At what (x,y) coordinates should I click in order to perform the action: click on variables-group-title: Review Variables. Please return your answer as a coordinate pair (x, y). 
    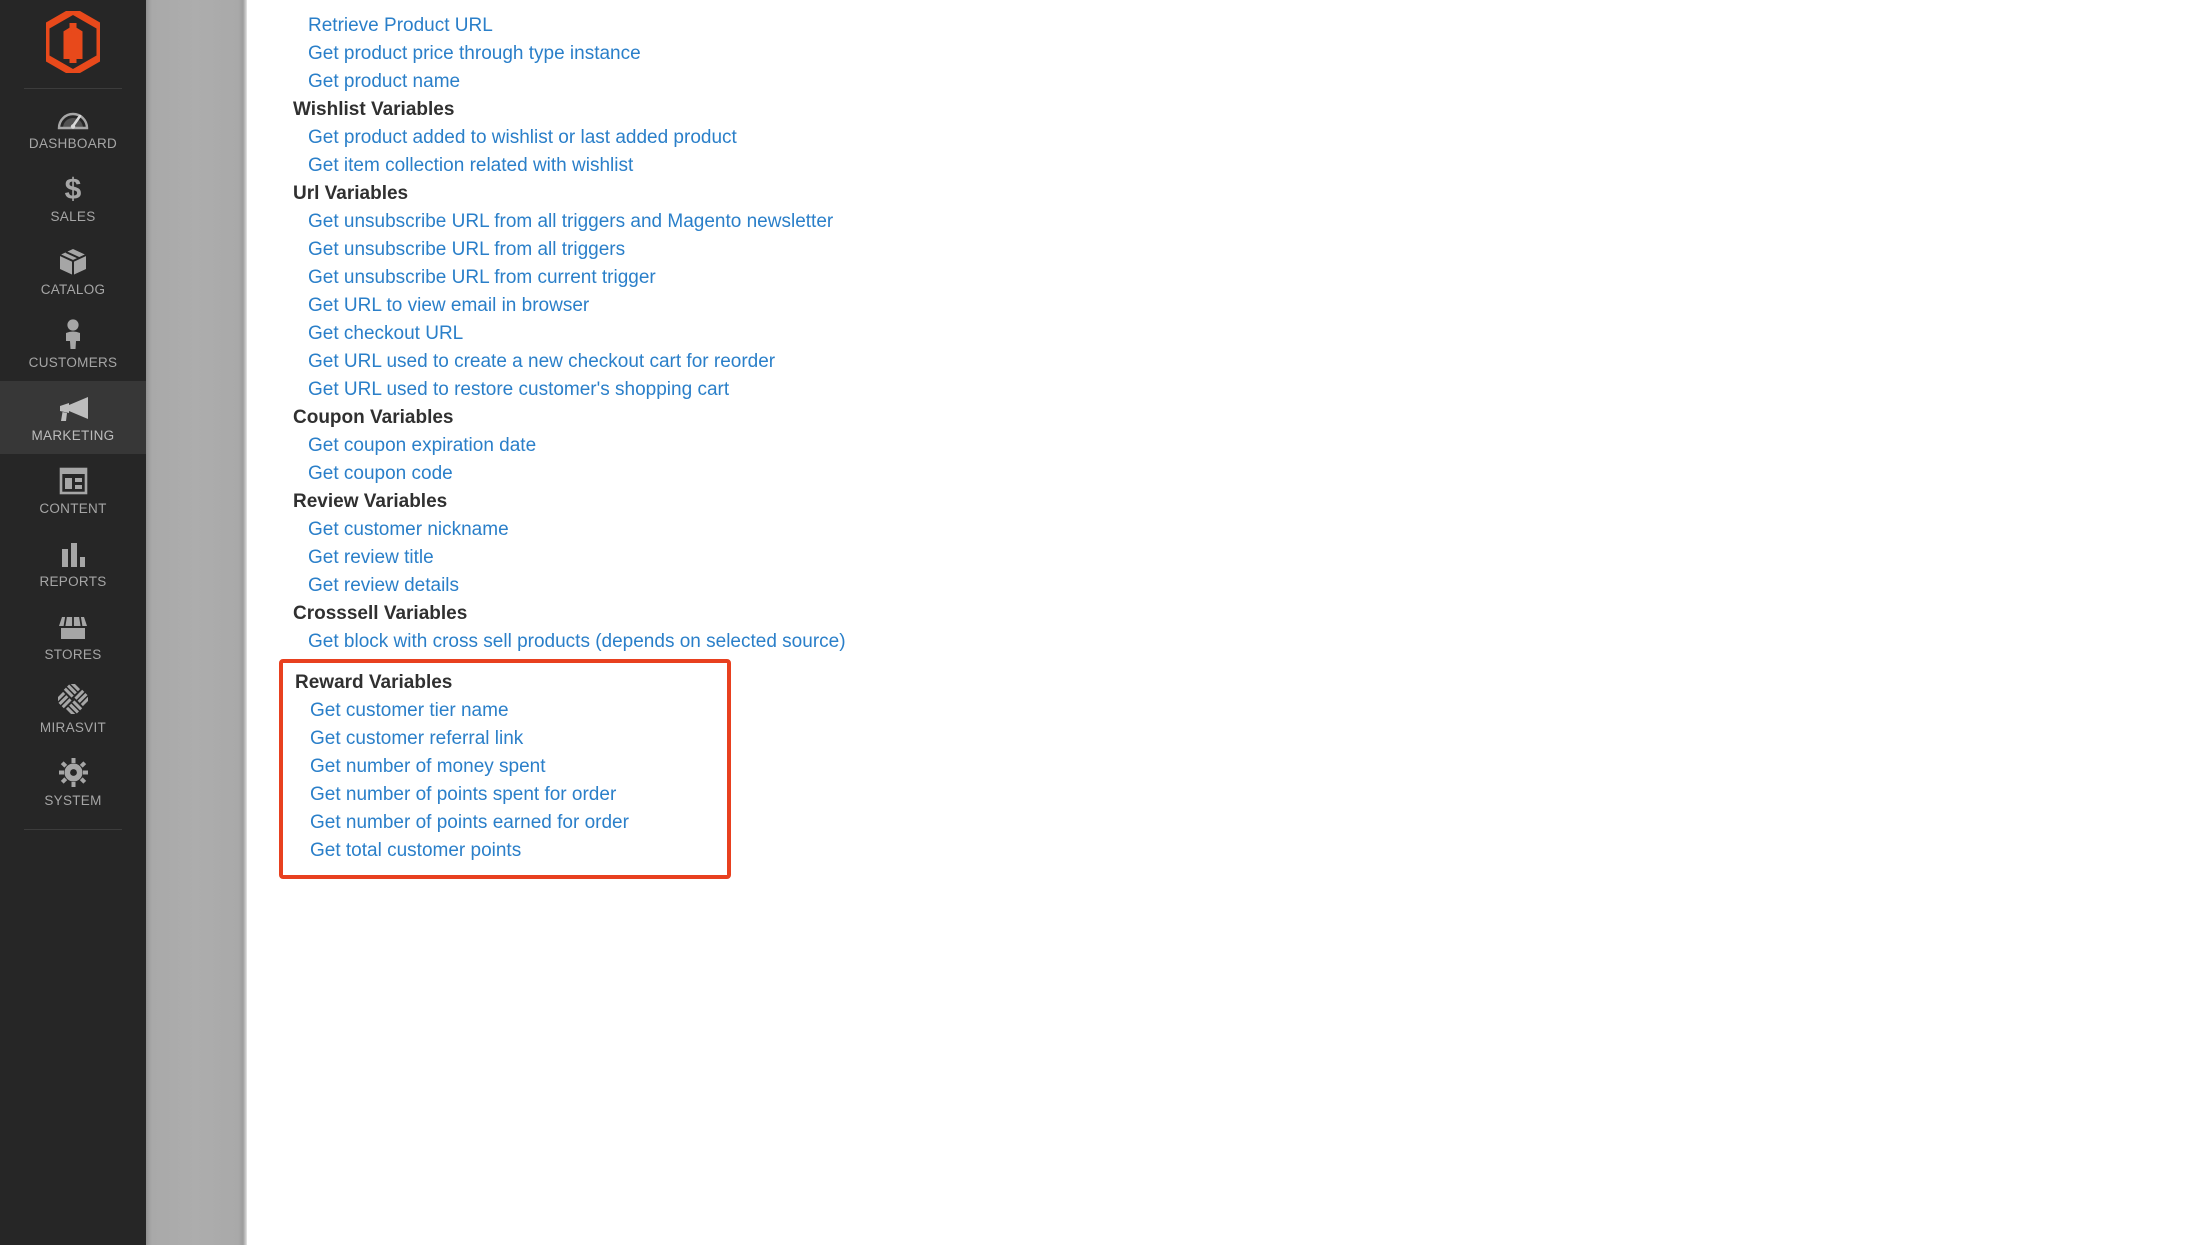
    Looking at the image, I should click on (370, 501).